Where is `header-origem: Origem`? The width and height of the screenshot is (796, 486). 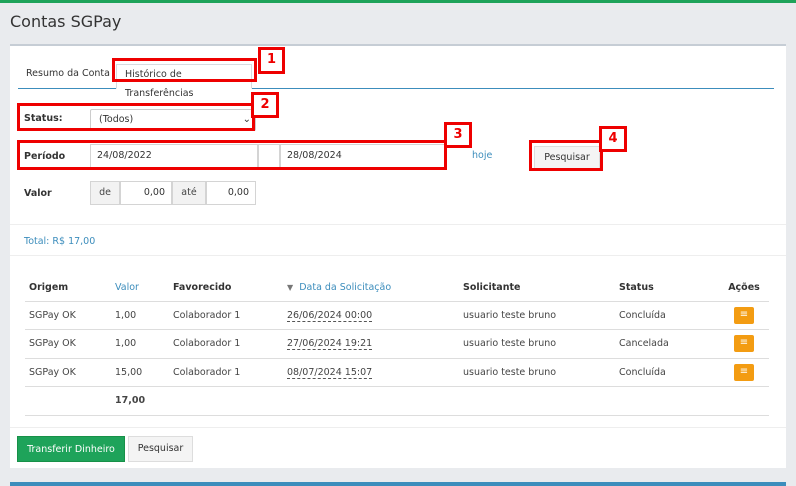 header-origem: Origem is located at coordinates (68, 288).